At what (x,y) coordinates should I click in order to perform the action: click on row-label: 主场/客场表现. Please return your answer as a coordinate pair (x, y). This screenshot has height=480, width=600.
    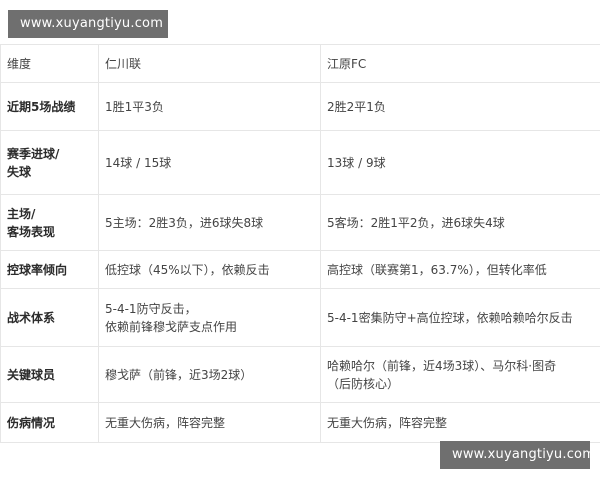
    Looking at the image, I should click on (49, 222).